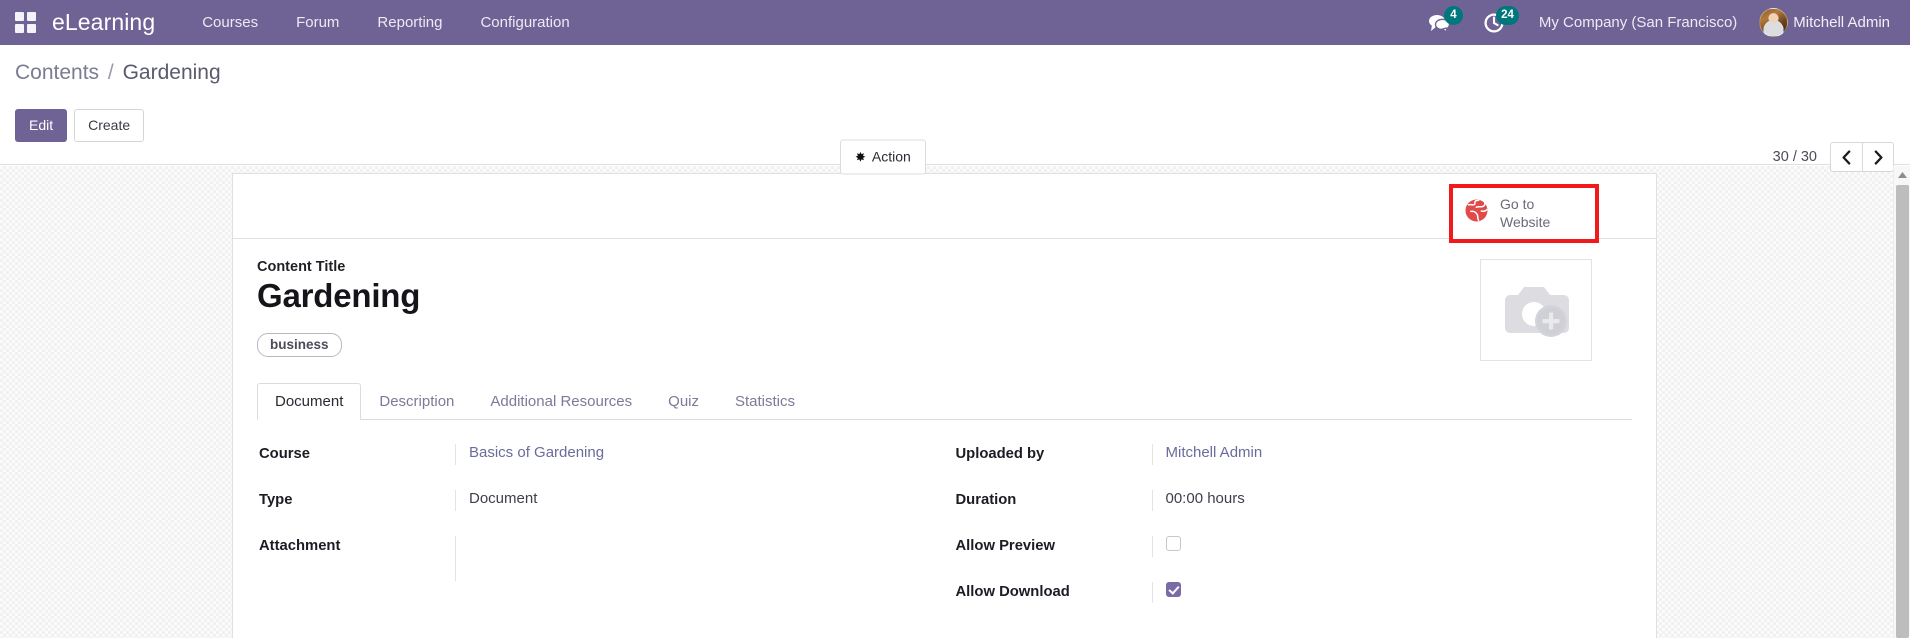  What do you see at coordinates (1794, 157) in the screenshot?
I see `pager-count-label: 30 / 30` at bounding box center [1794, 157].